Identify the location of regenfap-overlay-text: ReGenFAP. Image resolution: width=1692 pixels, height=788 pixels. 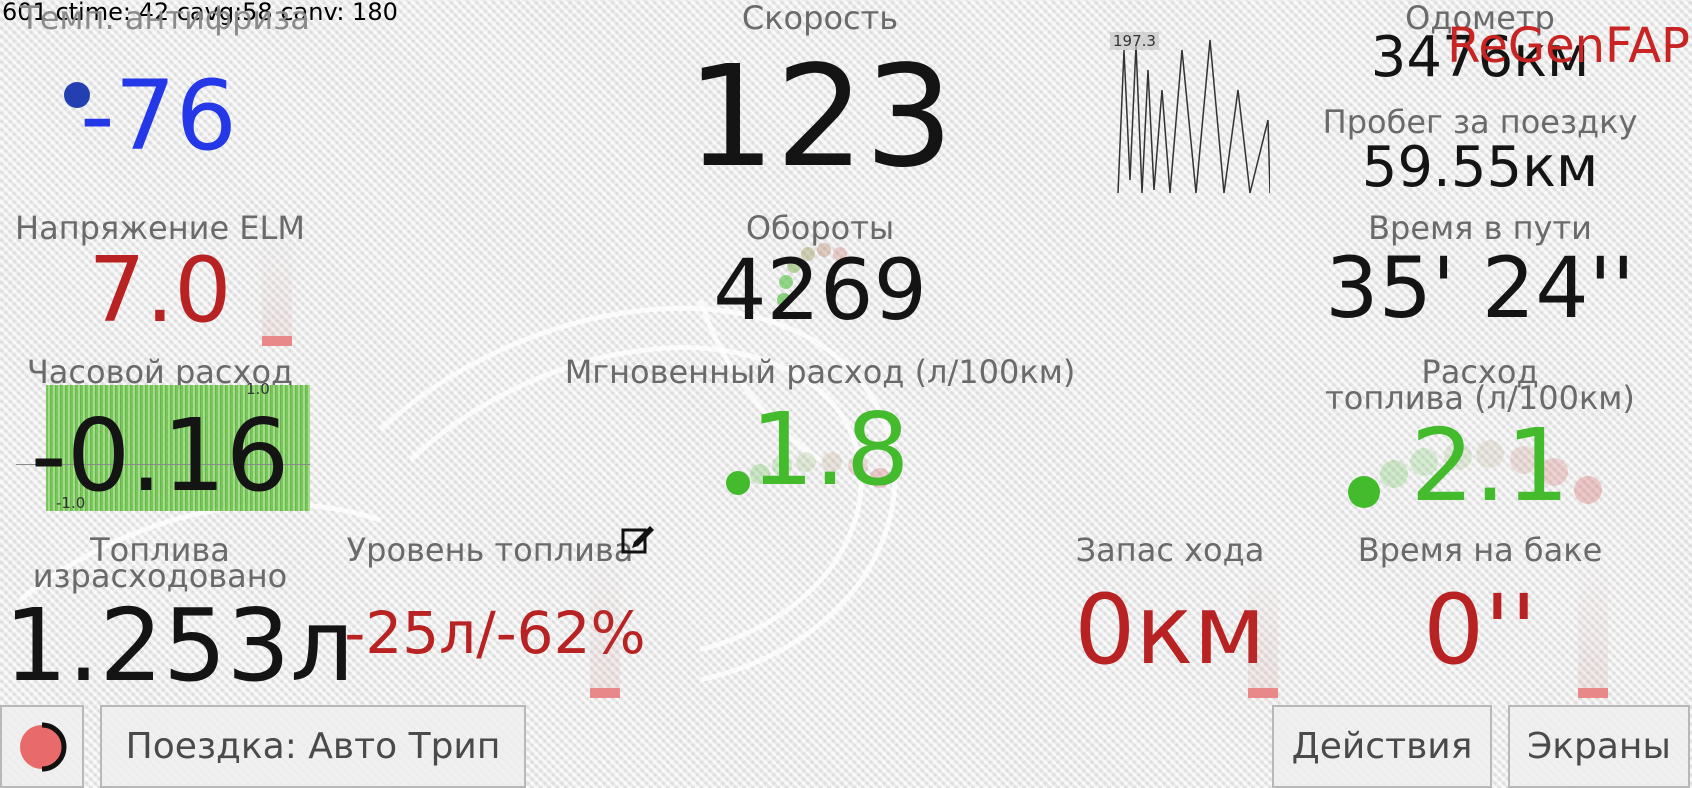
(1568, 46).